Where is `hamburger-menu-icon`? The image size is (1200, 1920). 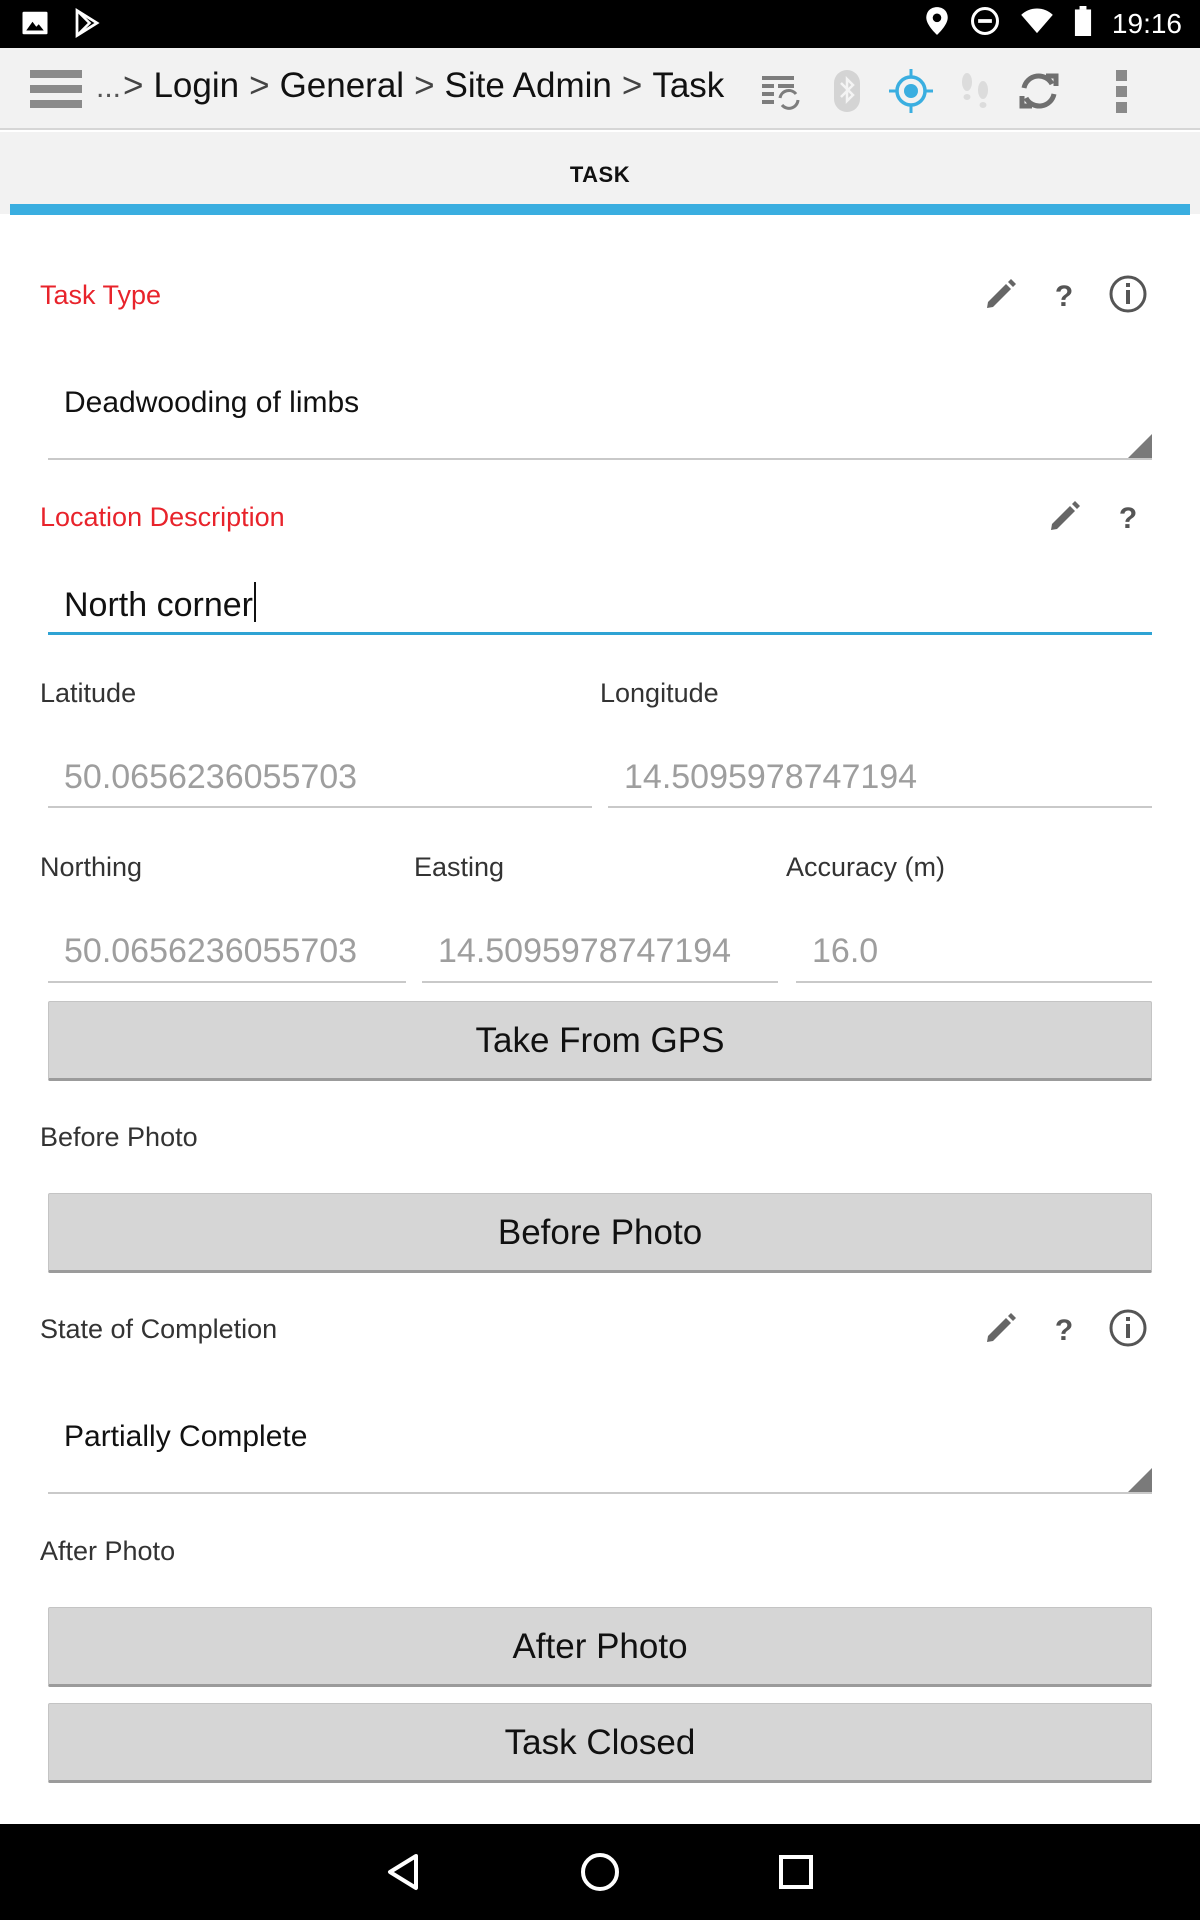
hamburger-menu-icon is located at coordinates (56, 89).